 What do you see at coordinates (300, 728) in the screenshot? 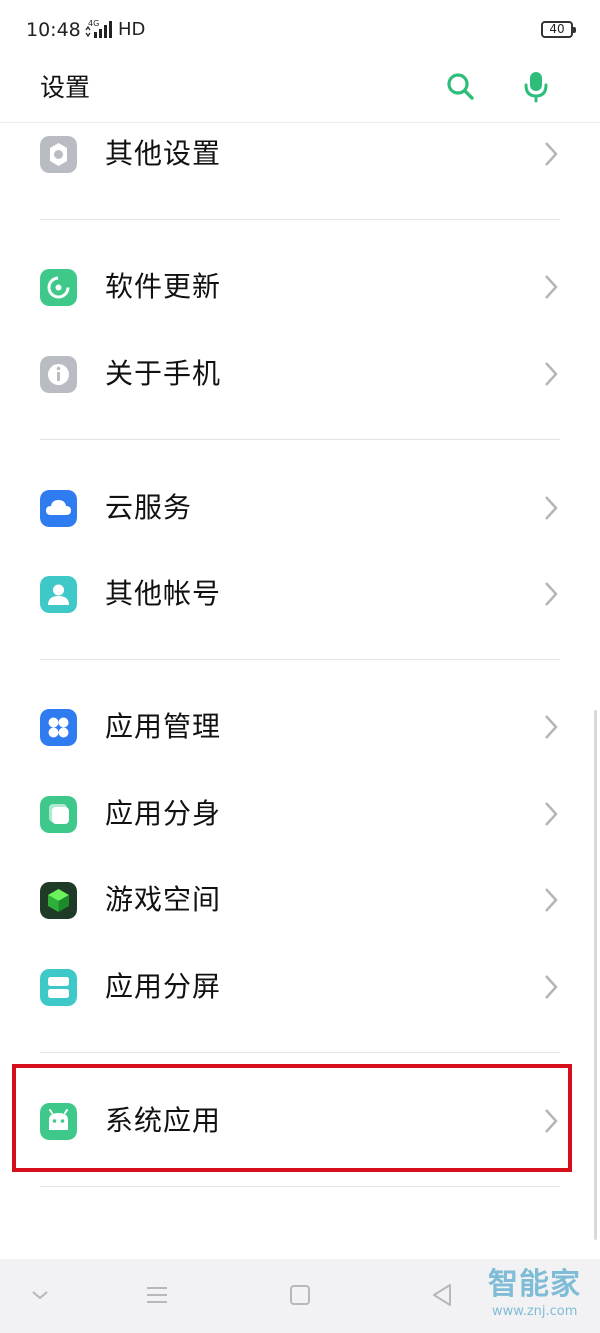
I see `settings-item-app-management: 应用管理` at bounding box center [300, 728].